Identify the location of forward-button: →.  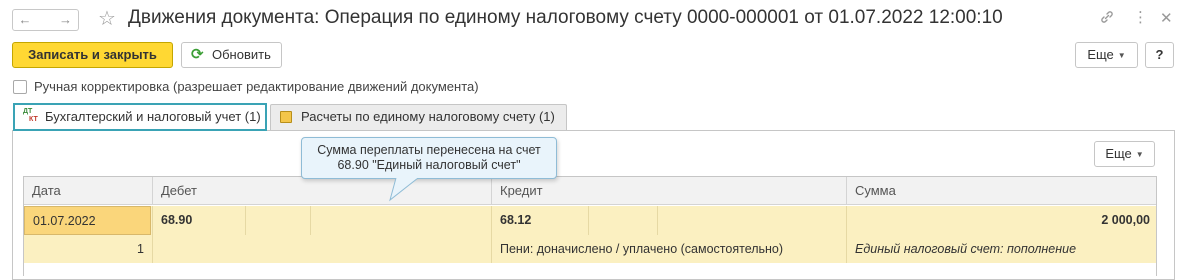
(66, 20).